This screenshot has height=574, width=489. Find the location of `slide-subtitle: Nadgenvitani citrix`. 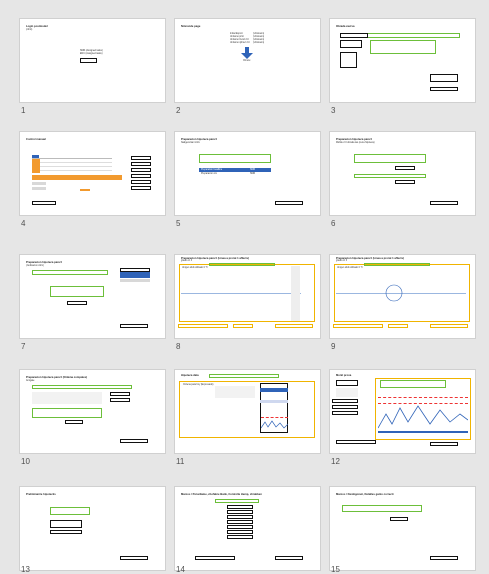

slide-subtitle: Nadgenvitani citrix is located at coordinates (190, 142).